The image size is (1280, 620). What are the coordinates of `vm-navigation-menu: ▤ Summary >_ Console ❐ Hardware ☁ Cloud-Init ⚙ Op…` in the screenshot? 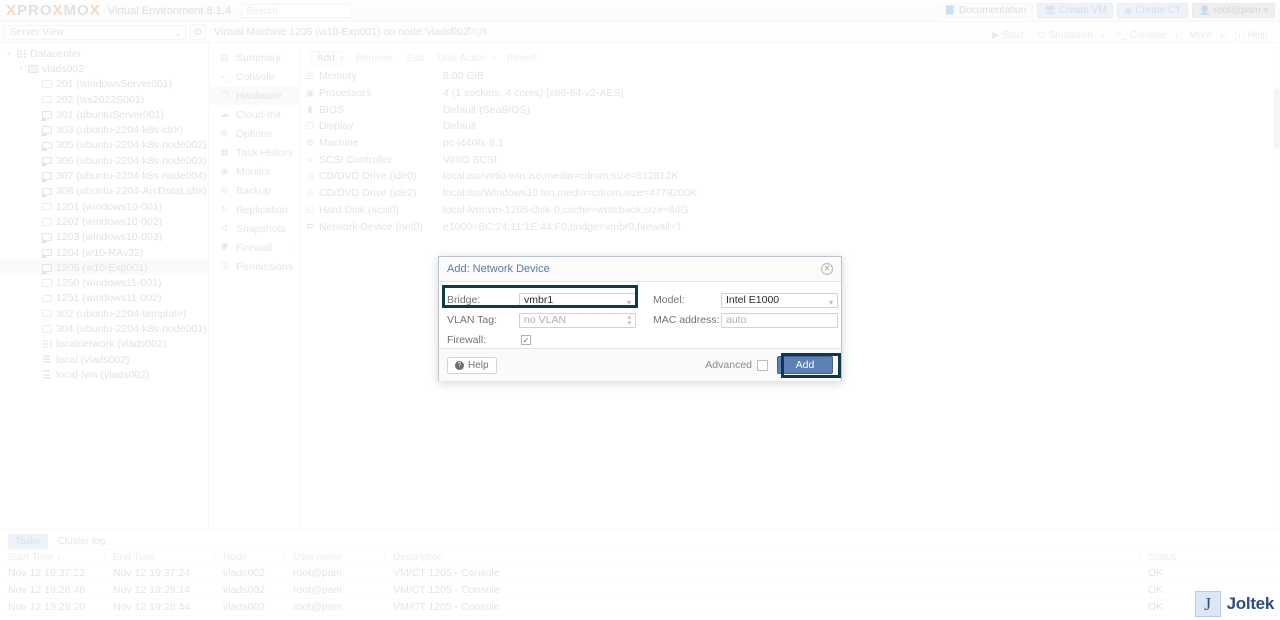 It's located at (255, 288).